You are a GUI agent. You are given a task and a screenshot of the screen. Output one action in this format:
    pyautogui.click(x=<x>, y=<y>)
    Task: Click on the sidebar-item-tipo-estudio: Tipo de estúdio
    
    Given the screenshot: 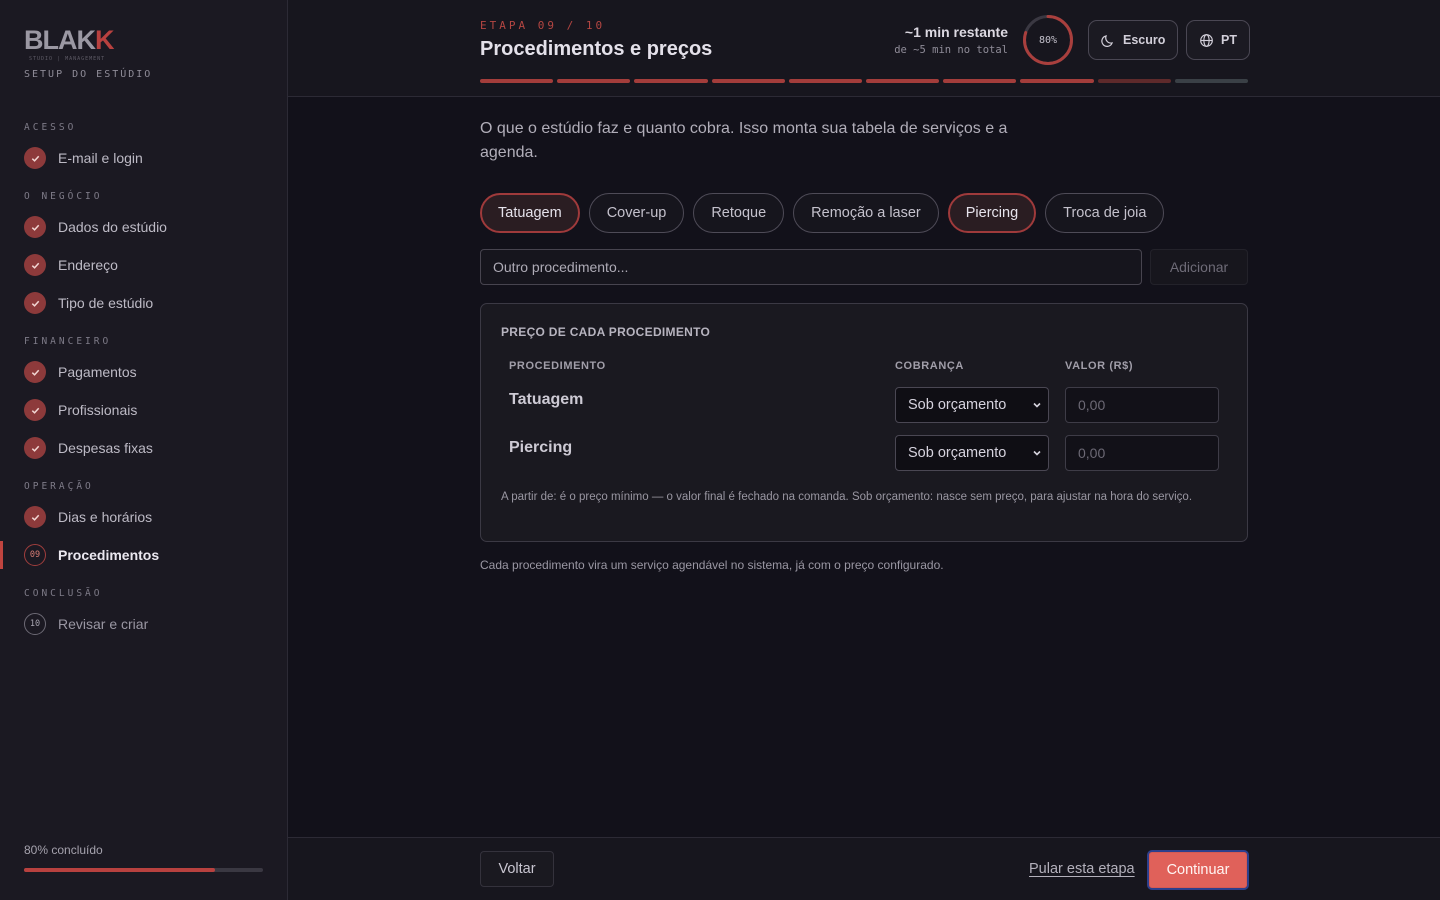 What is the action you would take?
    pyautogui.click(x=143, y=303)
    